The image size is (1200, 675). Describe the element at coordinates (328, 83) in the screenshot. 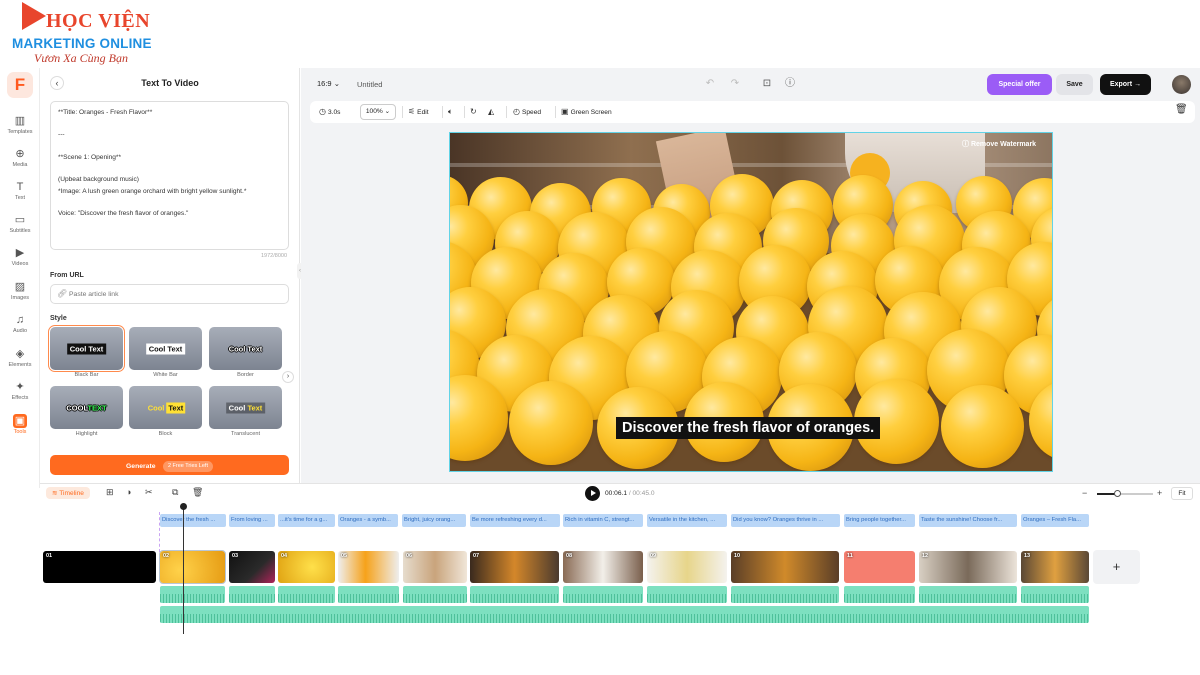

I see `aspect-ratio-select: 16:9 ⌄` at that location.